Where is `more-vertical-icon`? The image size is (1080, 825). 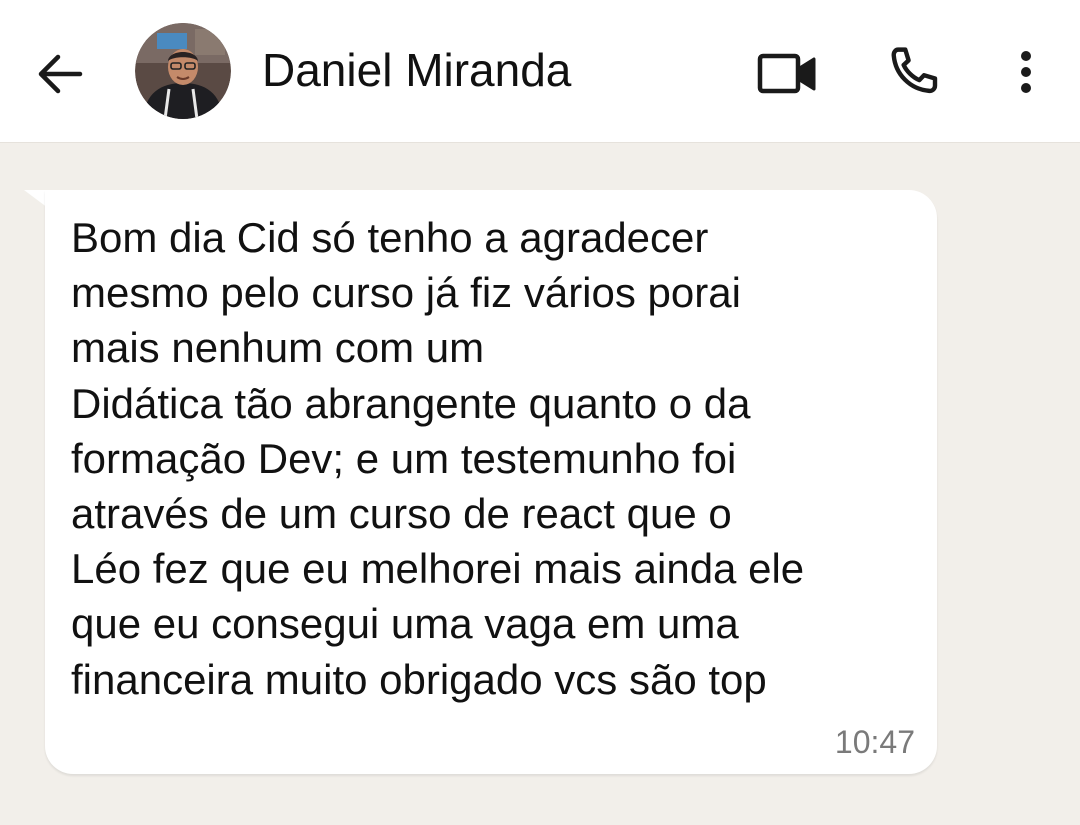 more-vertical-icon is located at coordinates (1026, 72).